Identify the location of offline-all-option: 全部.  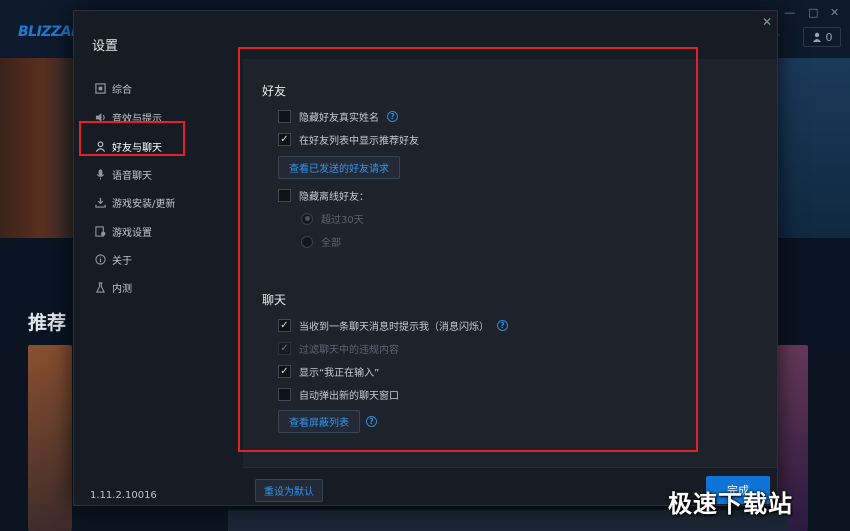
(321, 241).